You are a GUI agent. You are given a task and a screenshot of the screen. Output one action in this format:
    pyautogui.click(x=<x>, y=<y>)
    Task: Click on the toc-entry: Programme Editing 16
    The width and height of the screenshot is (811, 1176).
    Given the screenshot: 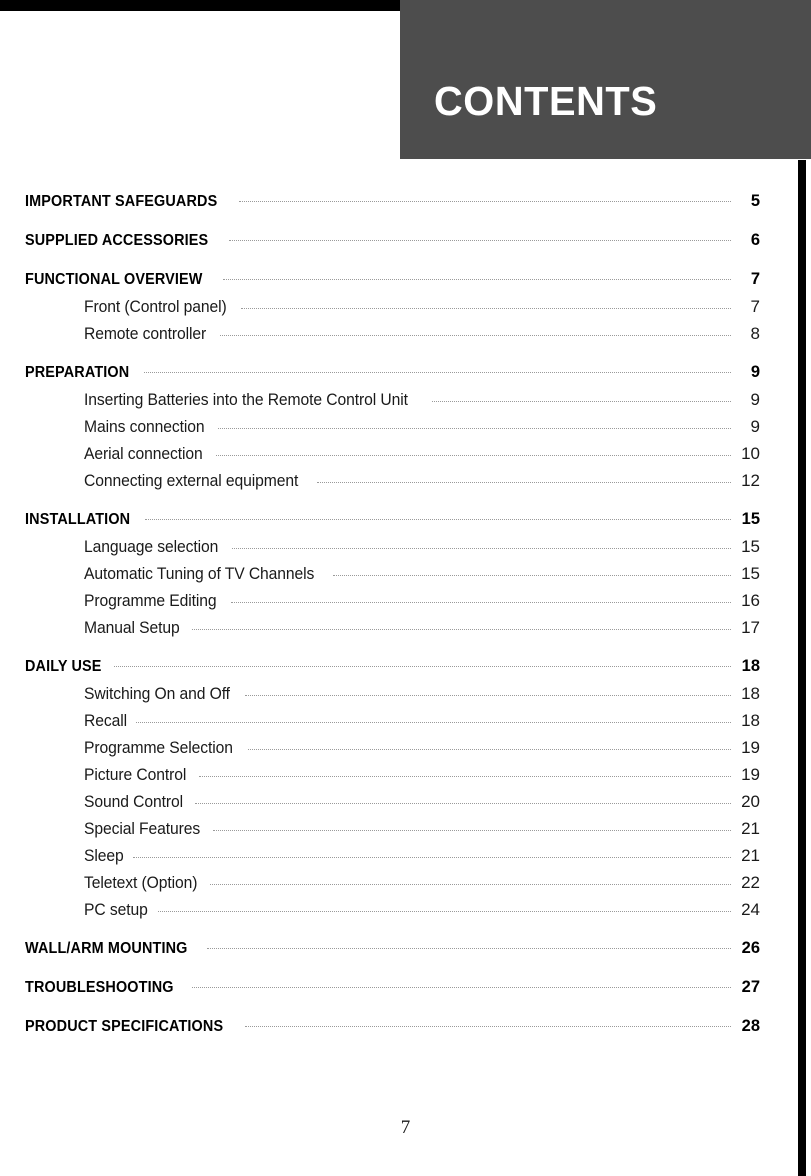 What is the action you would take?
    pyautogui.click(x=405, y=604)
    